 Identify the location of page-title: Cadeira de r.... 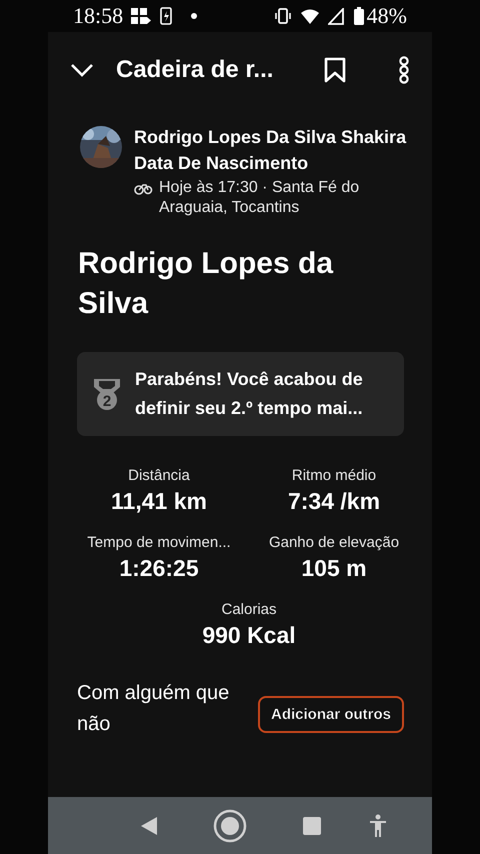
(195, 70).